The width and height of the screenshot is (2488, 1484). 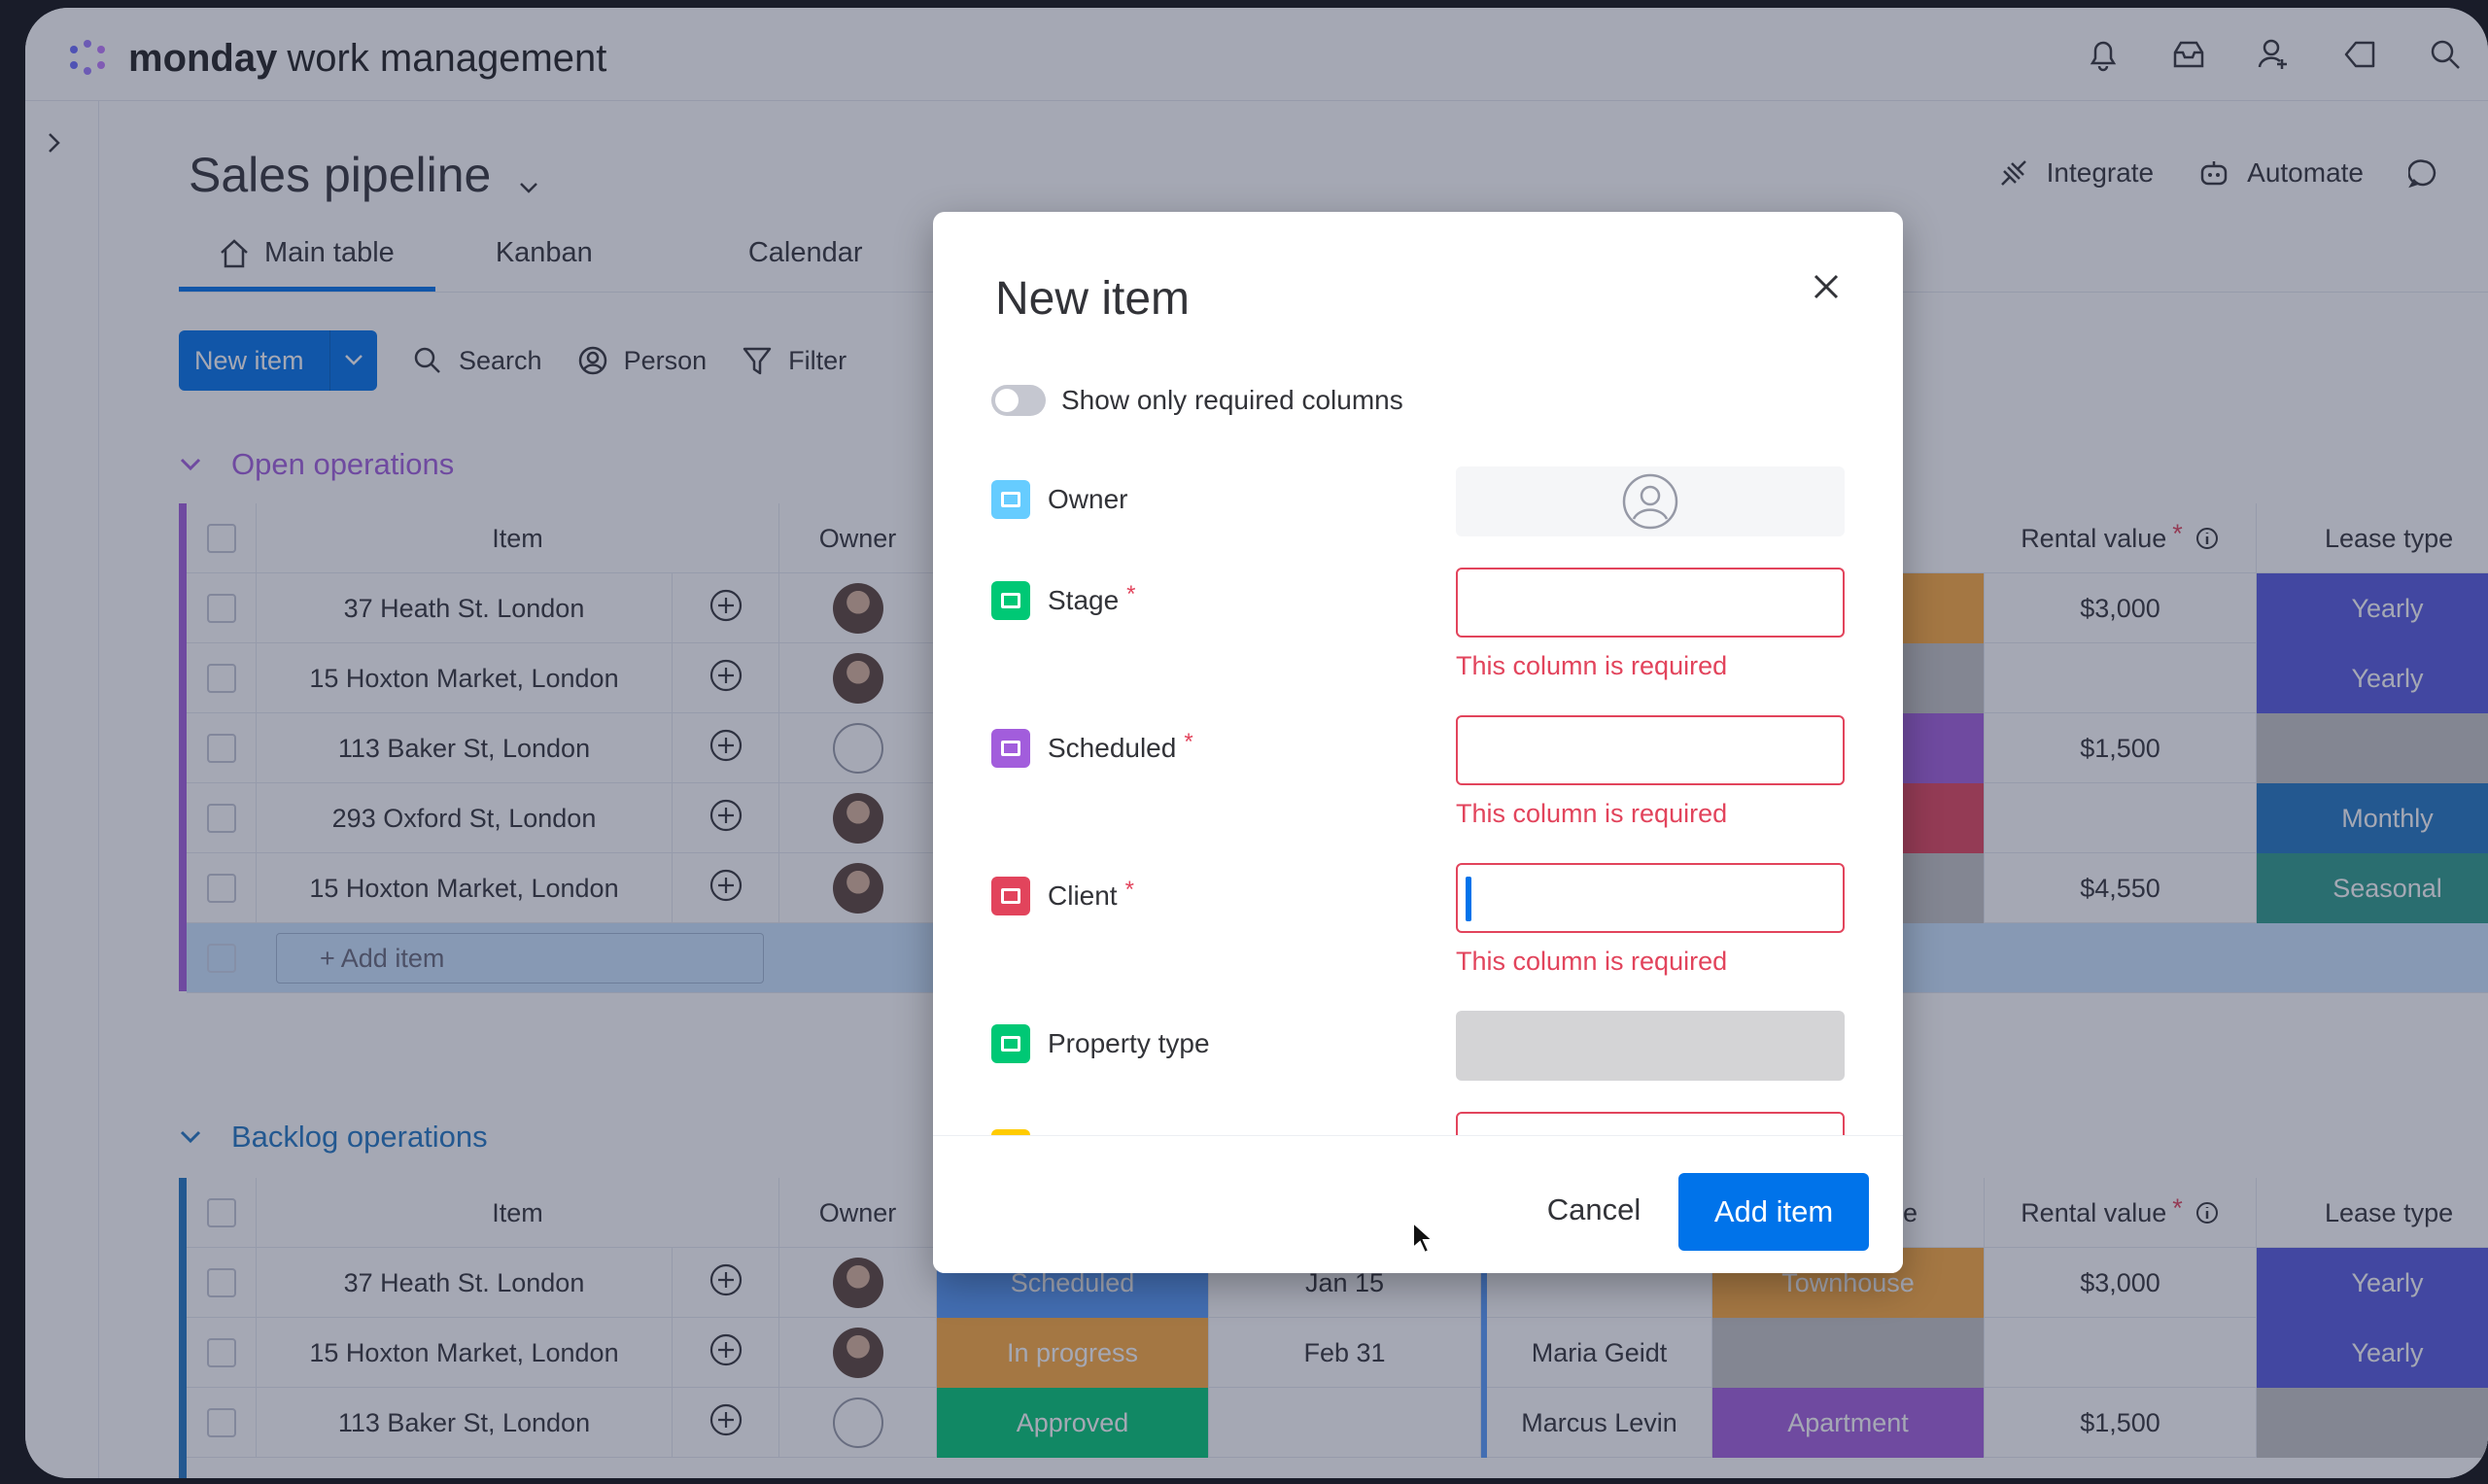 I want to click on person-placeholder-icon, so click(x=1650, y=501).